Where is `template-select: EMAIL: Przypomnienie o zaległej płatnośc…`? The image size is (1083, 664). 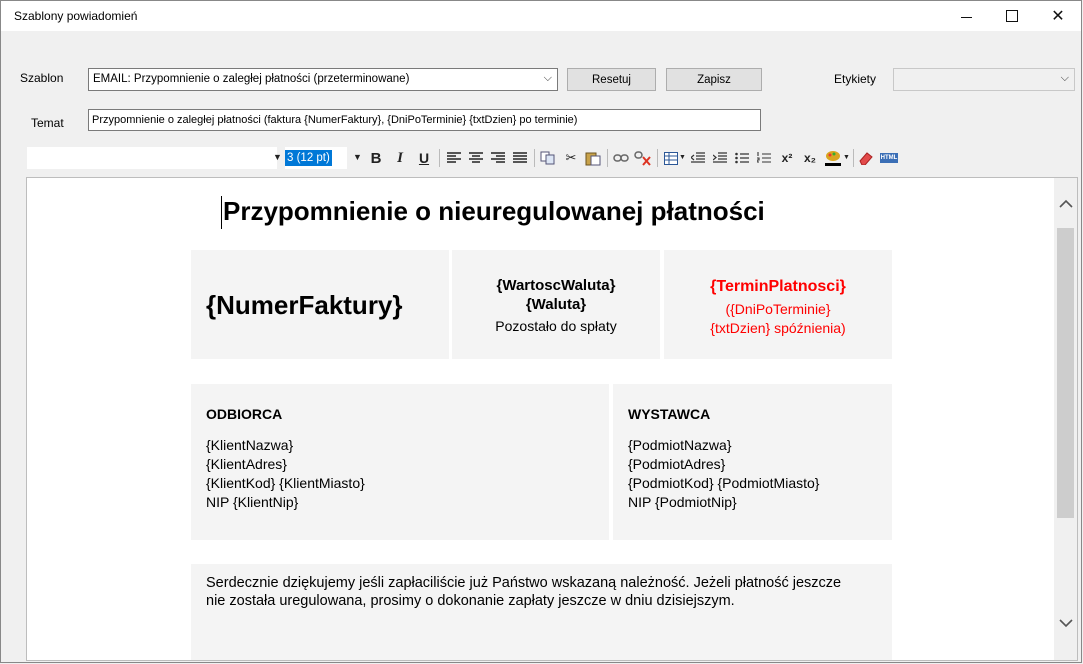
template-select: EMAIL: Przypomnienie o zaległej płatnośc… is located at coordinates (323, 79).